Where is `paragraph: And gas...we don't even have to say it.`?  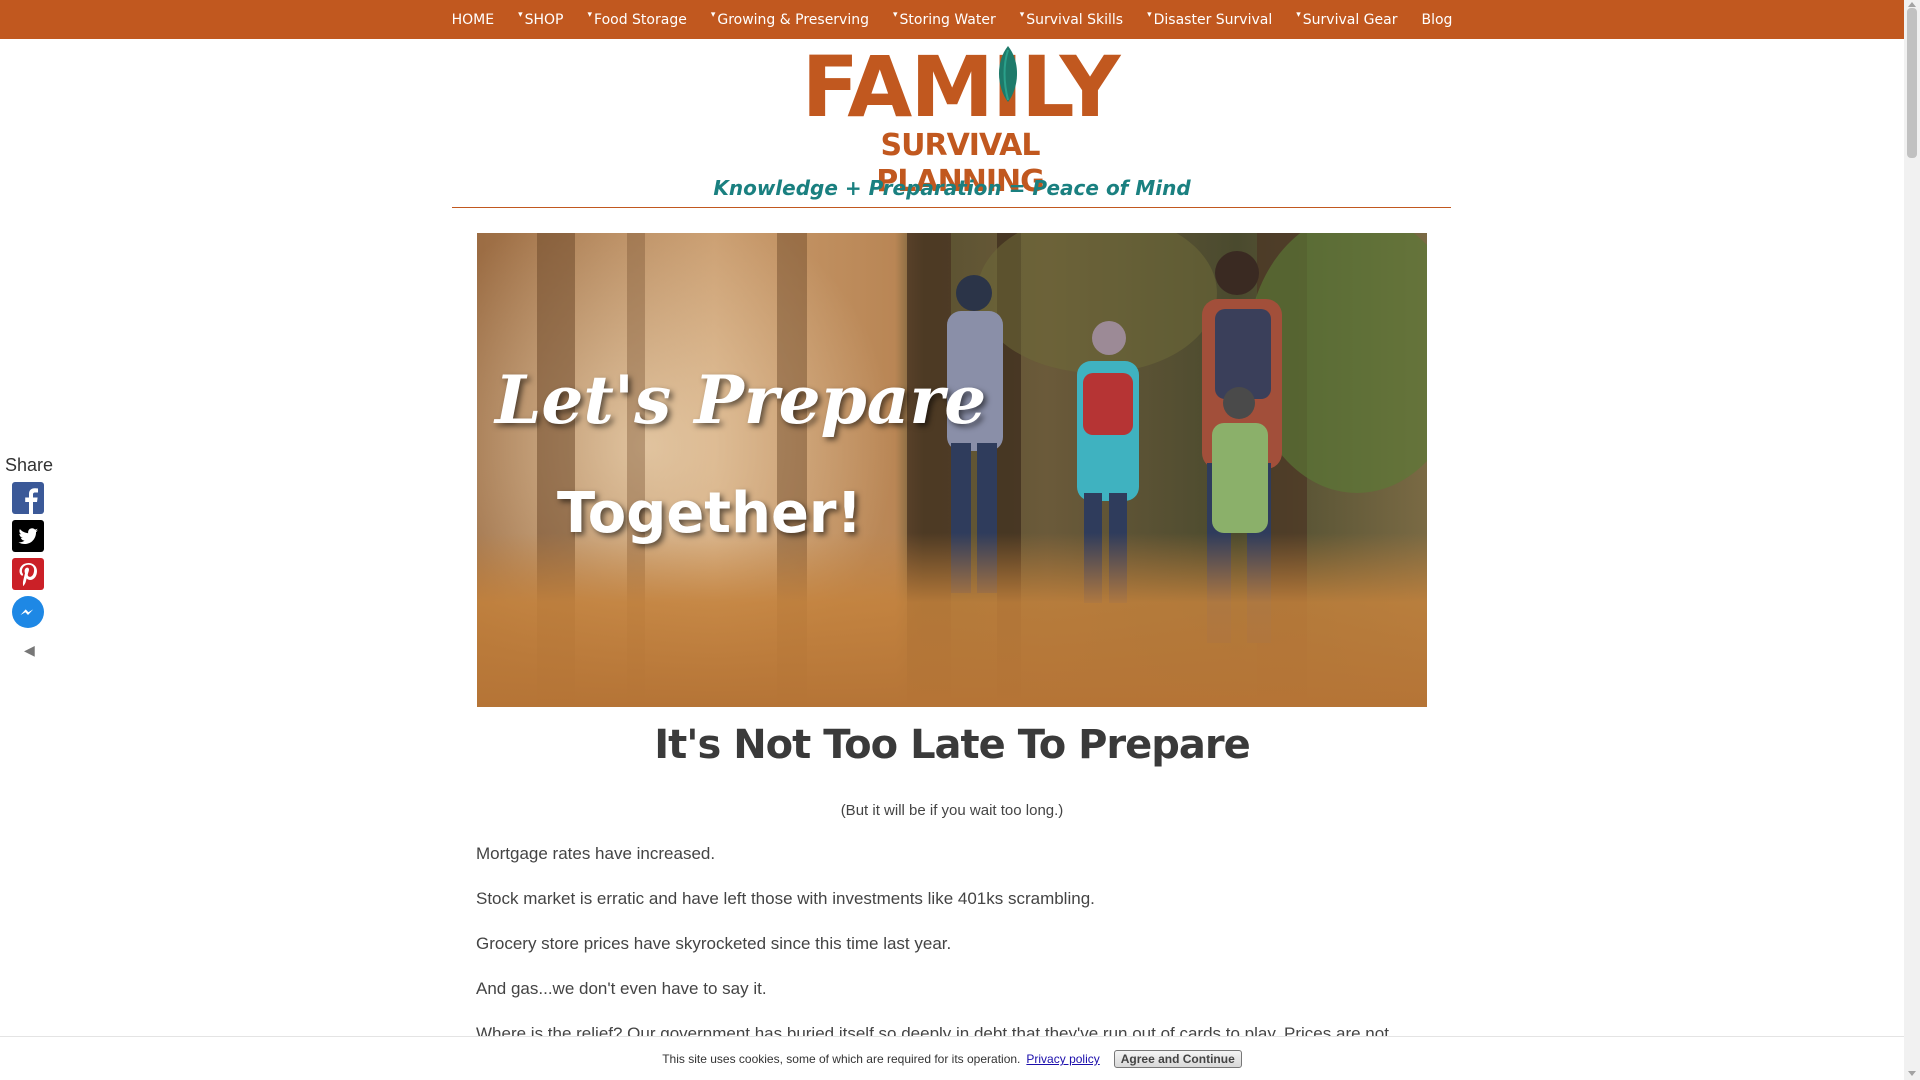 paragraph: And gas...we don't even have to say it. is located at coordinates (621, 988).